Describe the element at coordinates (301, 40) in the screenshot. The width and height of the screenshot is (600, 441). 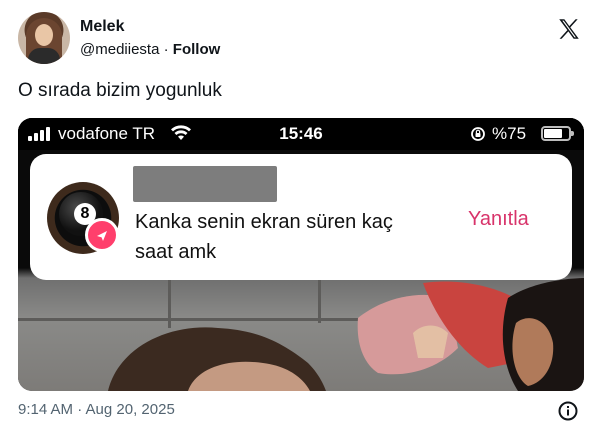
I see `tweet-header: Melek @mediiesta · Follow` at that location.